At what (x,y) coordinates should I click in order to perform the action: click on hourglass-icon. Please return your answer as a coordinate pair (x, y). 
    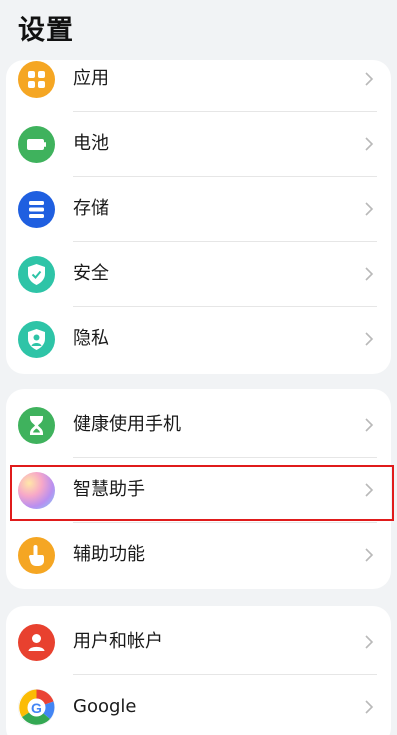
    Looking at the image, I should click on (36, 425).